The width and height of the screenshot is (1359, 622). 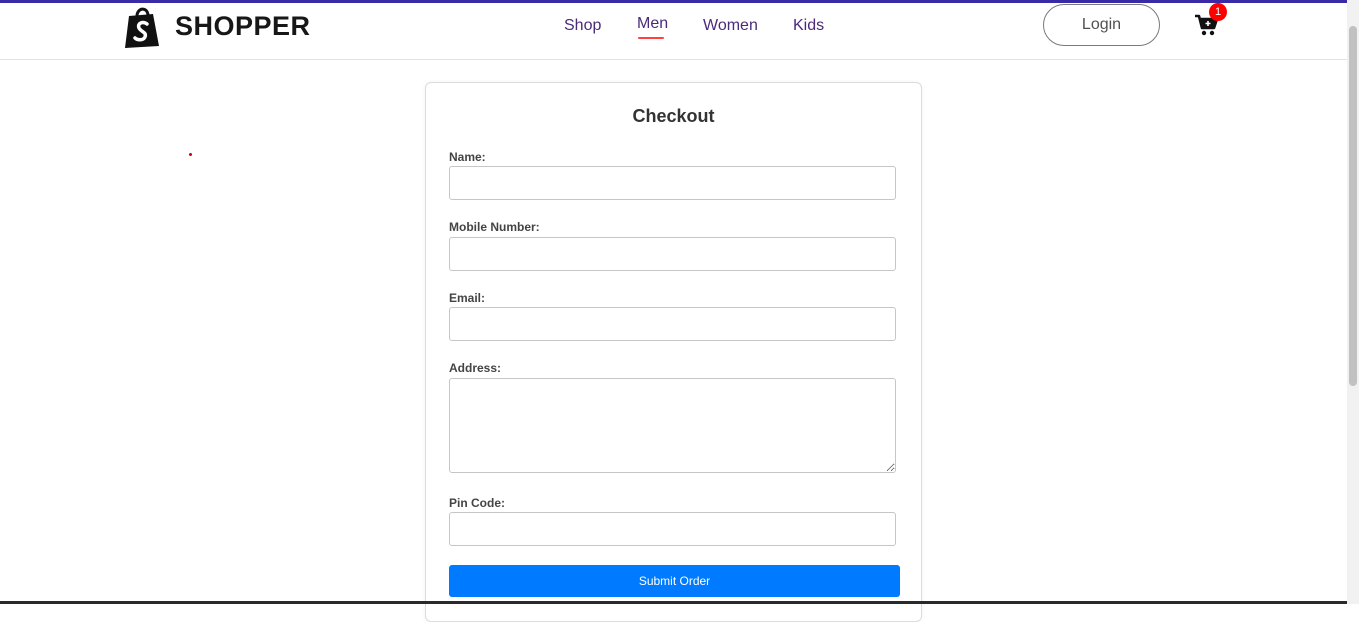 What do you see at coordinates (672, 529) in the screenshot?
I see `pincode-input` at bounding box center [672, 529].